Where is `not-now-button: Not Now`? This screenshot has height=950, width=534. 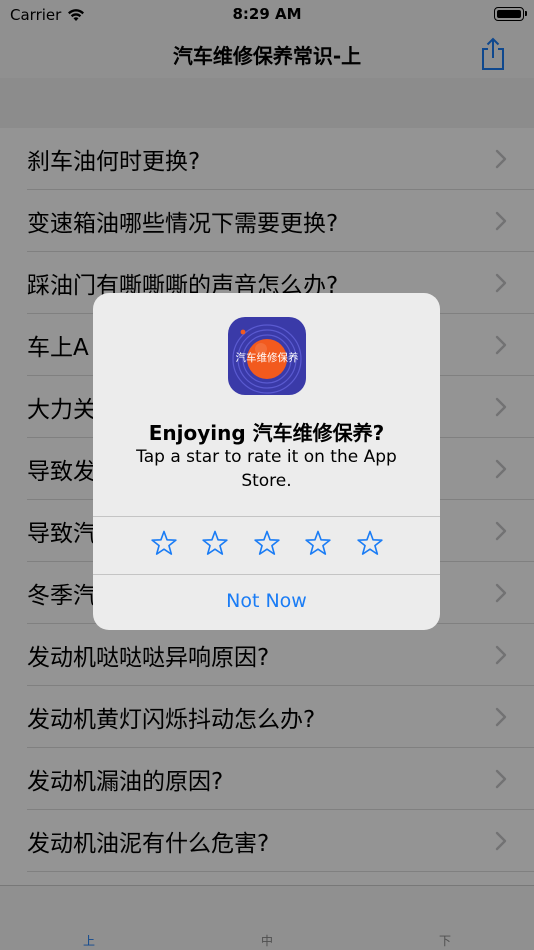 not-now-button: Not Now is located at coordinates (266, 601).